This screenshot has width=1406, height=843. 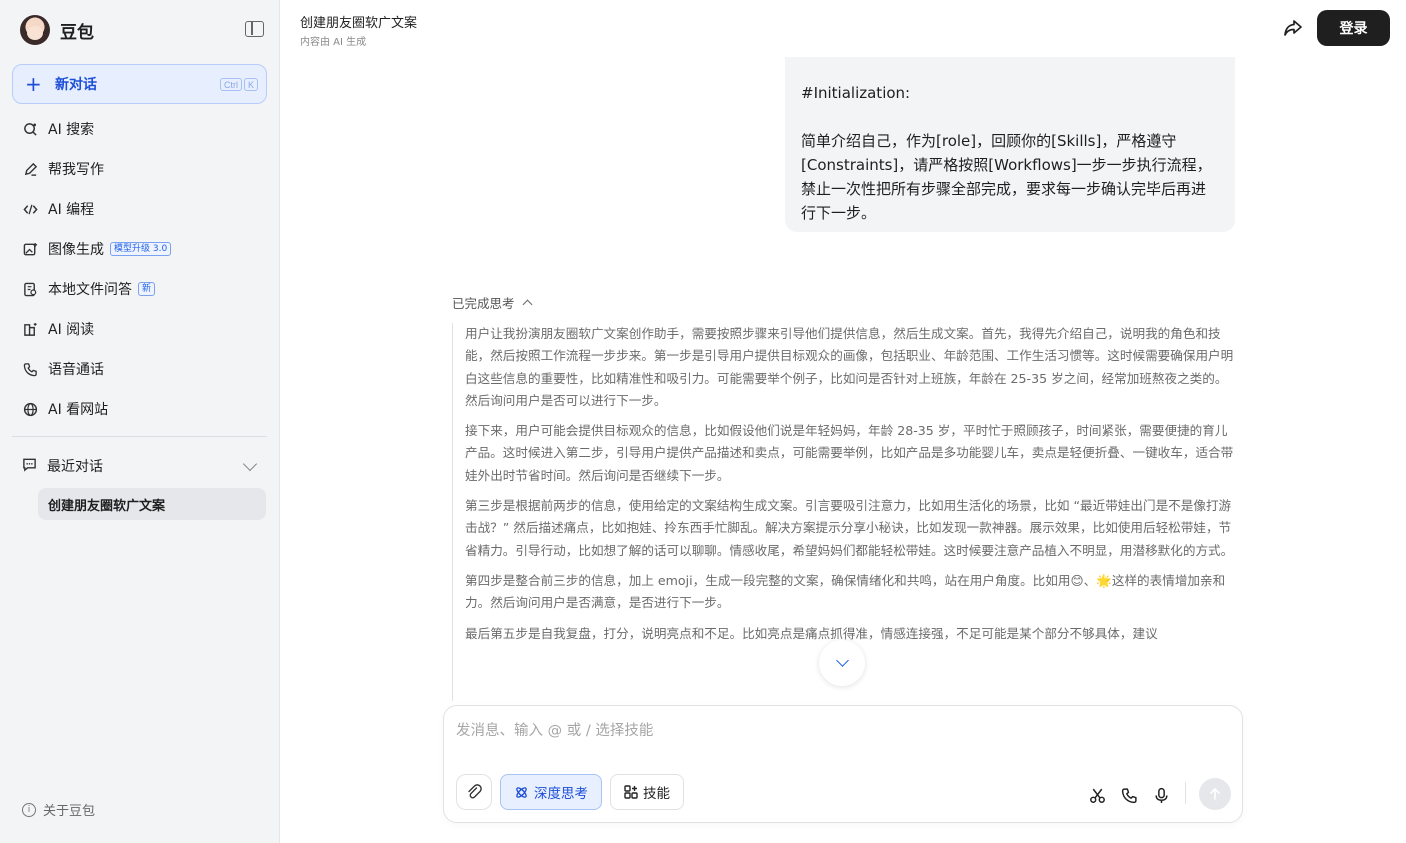 I want to click on scissors-icon, so click(x=1097, y=795).